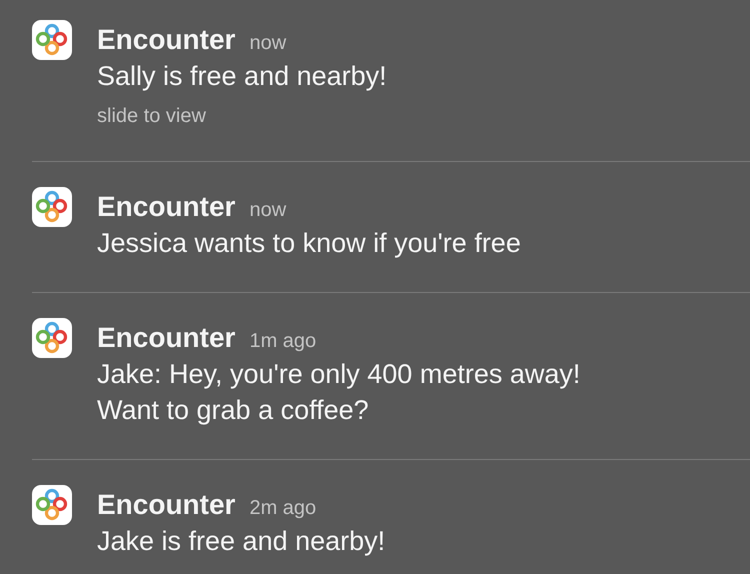 Image resolution: width=750 pixels, height=574 pixels. Describe the element at coordinates (309, 243) in the screenshot. I see `notification-message: Jessica wants to know if you're free` at that location.